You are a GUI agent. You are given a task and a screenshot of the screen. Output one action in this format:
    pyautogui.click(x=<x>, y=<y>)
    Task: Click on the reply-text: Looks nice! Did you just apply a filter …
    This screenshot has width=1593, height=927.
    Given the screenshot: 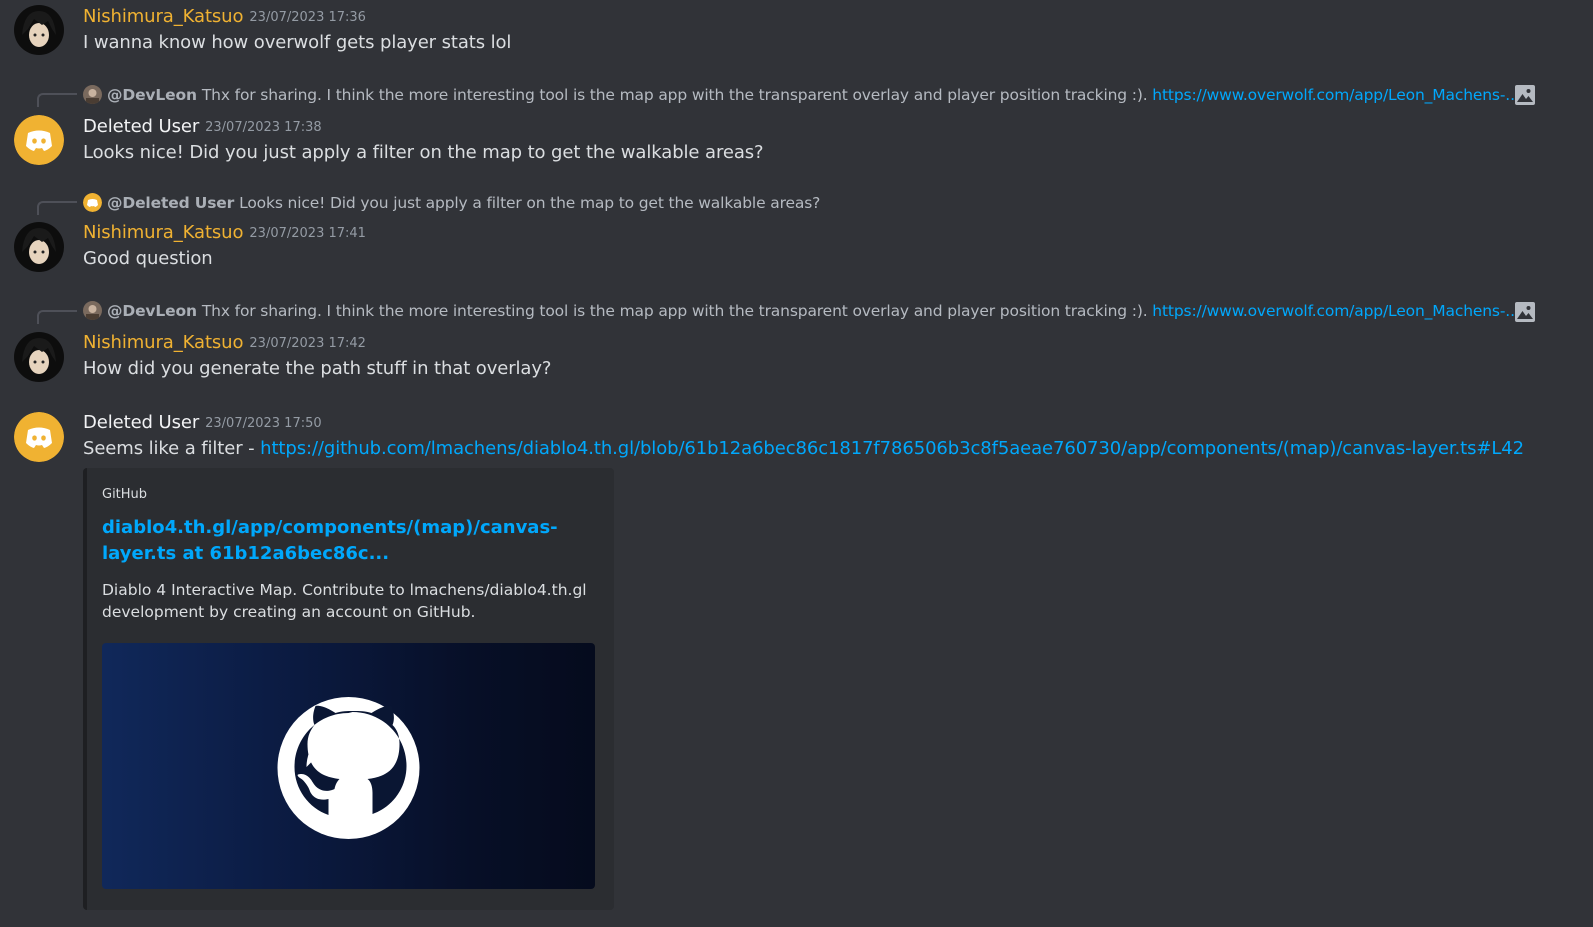 What is the action you would take?
    pyautogui.click(x=530, y=202)
    